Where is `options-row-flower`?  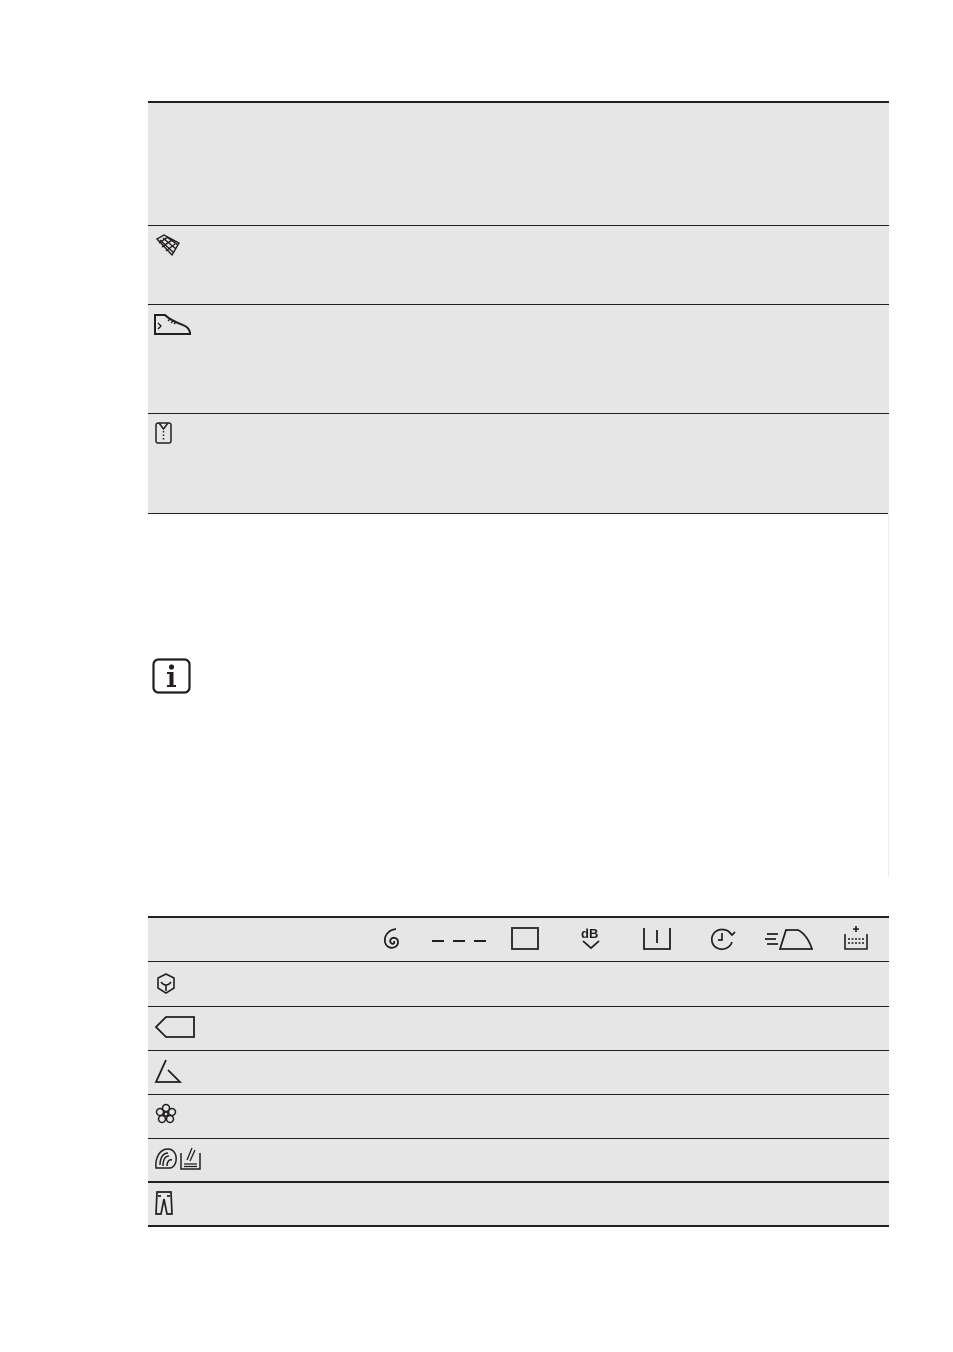
options-row-flower is located at coordinates (518, 1116).